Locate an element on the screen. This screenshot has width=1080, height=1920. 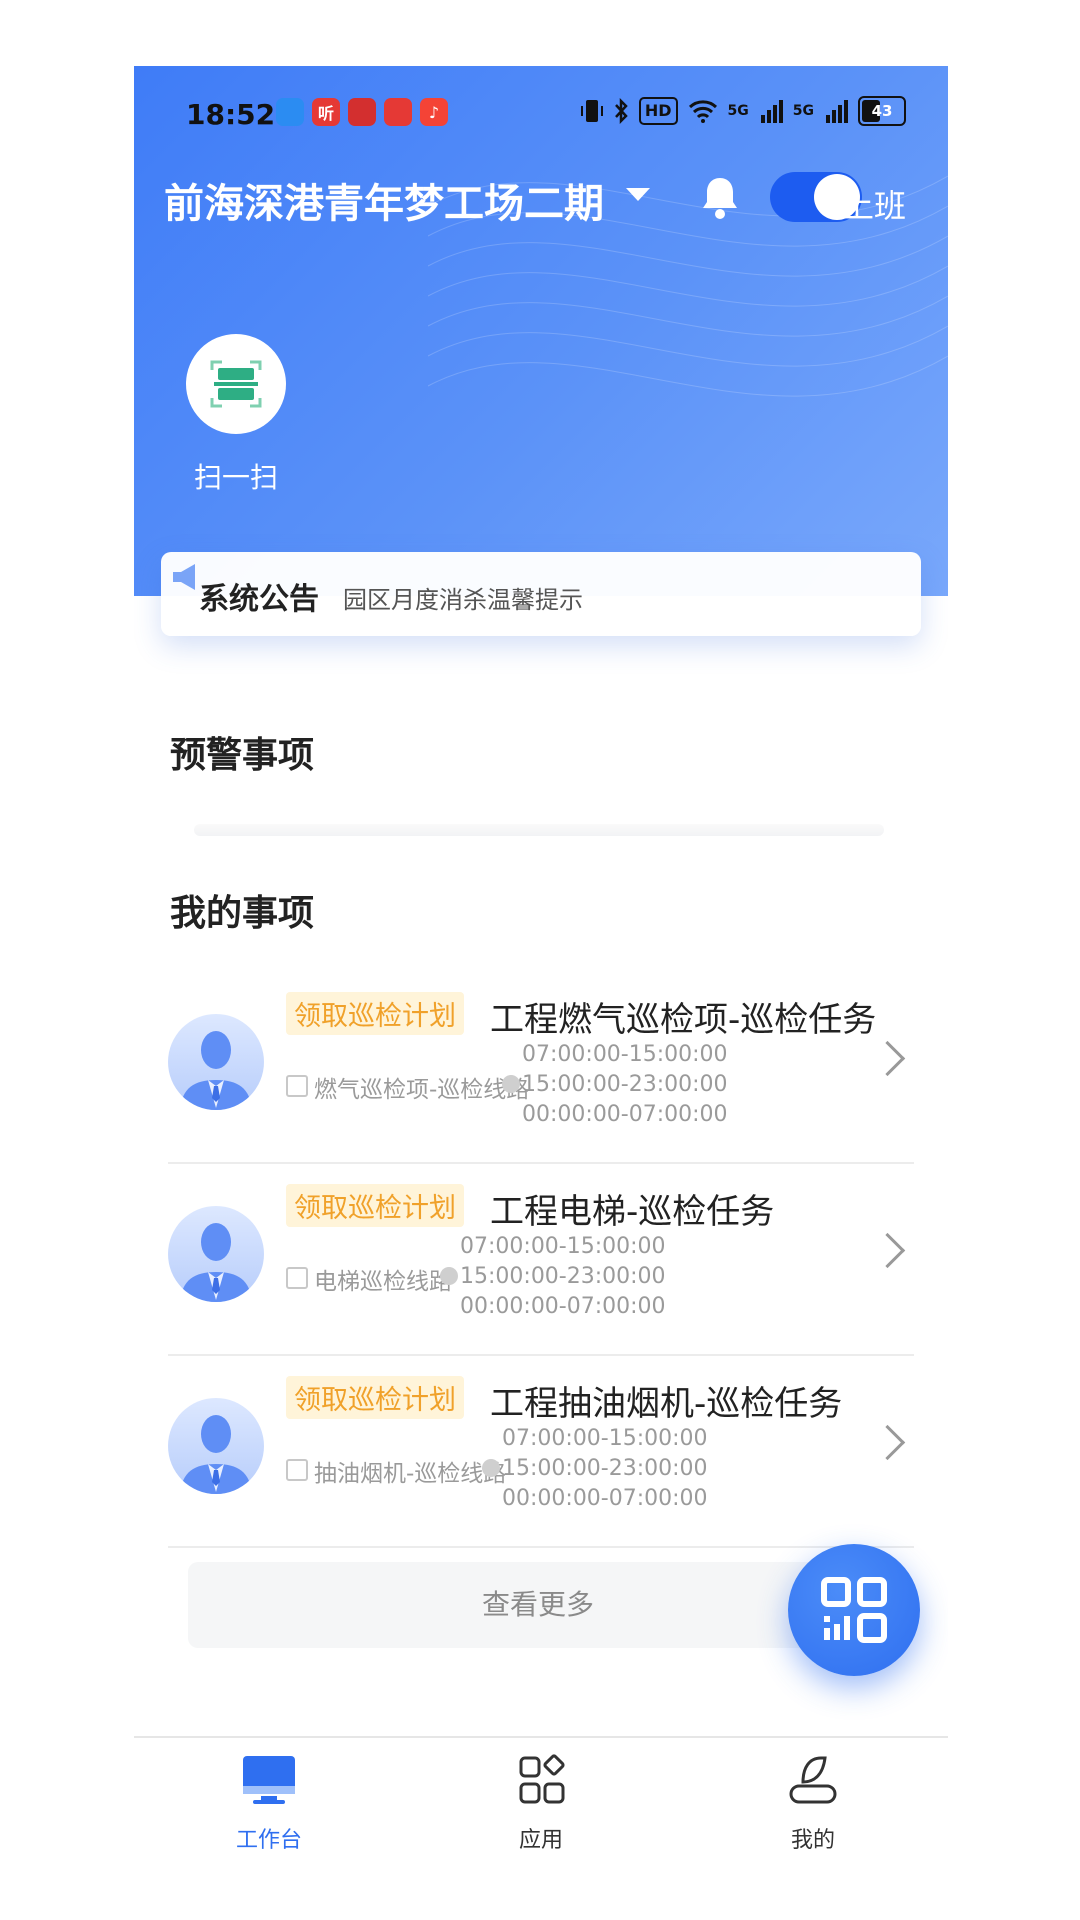
news-app-icon is located at coordinates (362, 112).